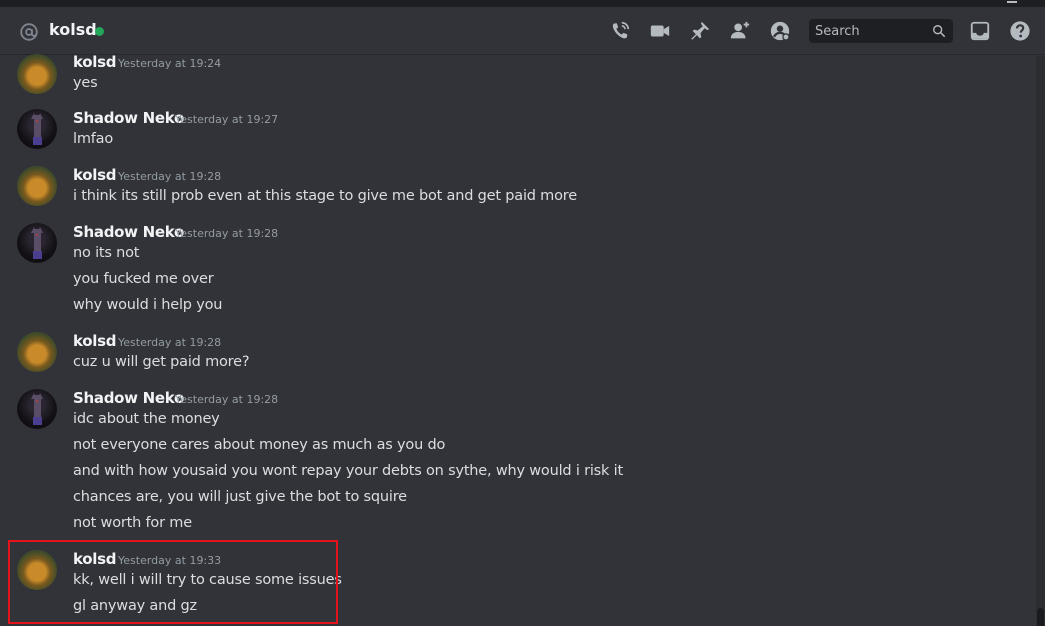 The image size is (1045, 626). Describe the element at coordinates (73, 29) in the screenshot. I see `channel-name: kolsd` at that location.